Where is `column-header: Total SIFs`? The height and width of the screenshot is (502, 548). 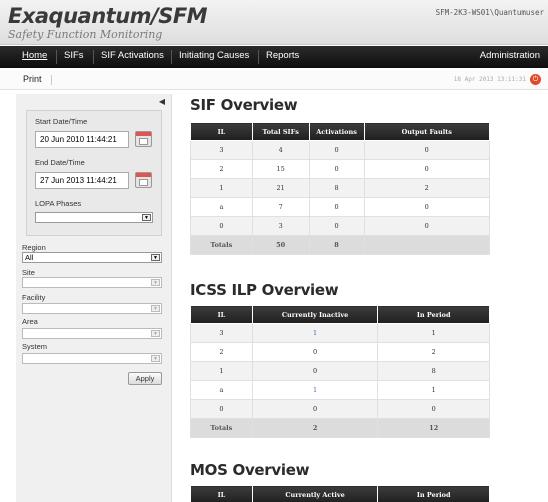 column-header: Total SIFs is located at coordinates (280, 131).